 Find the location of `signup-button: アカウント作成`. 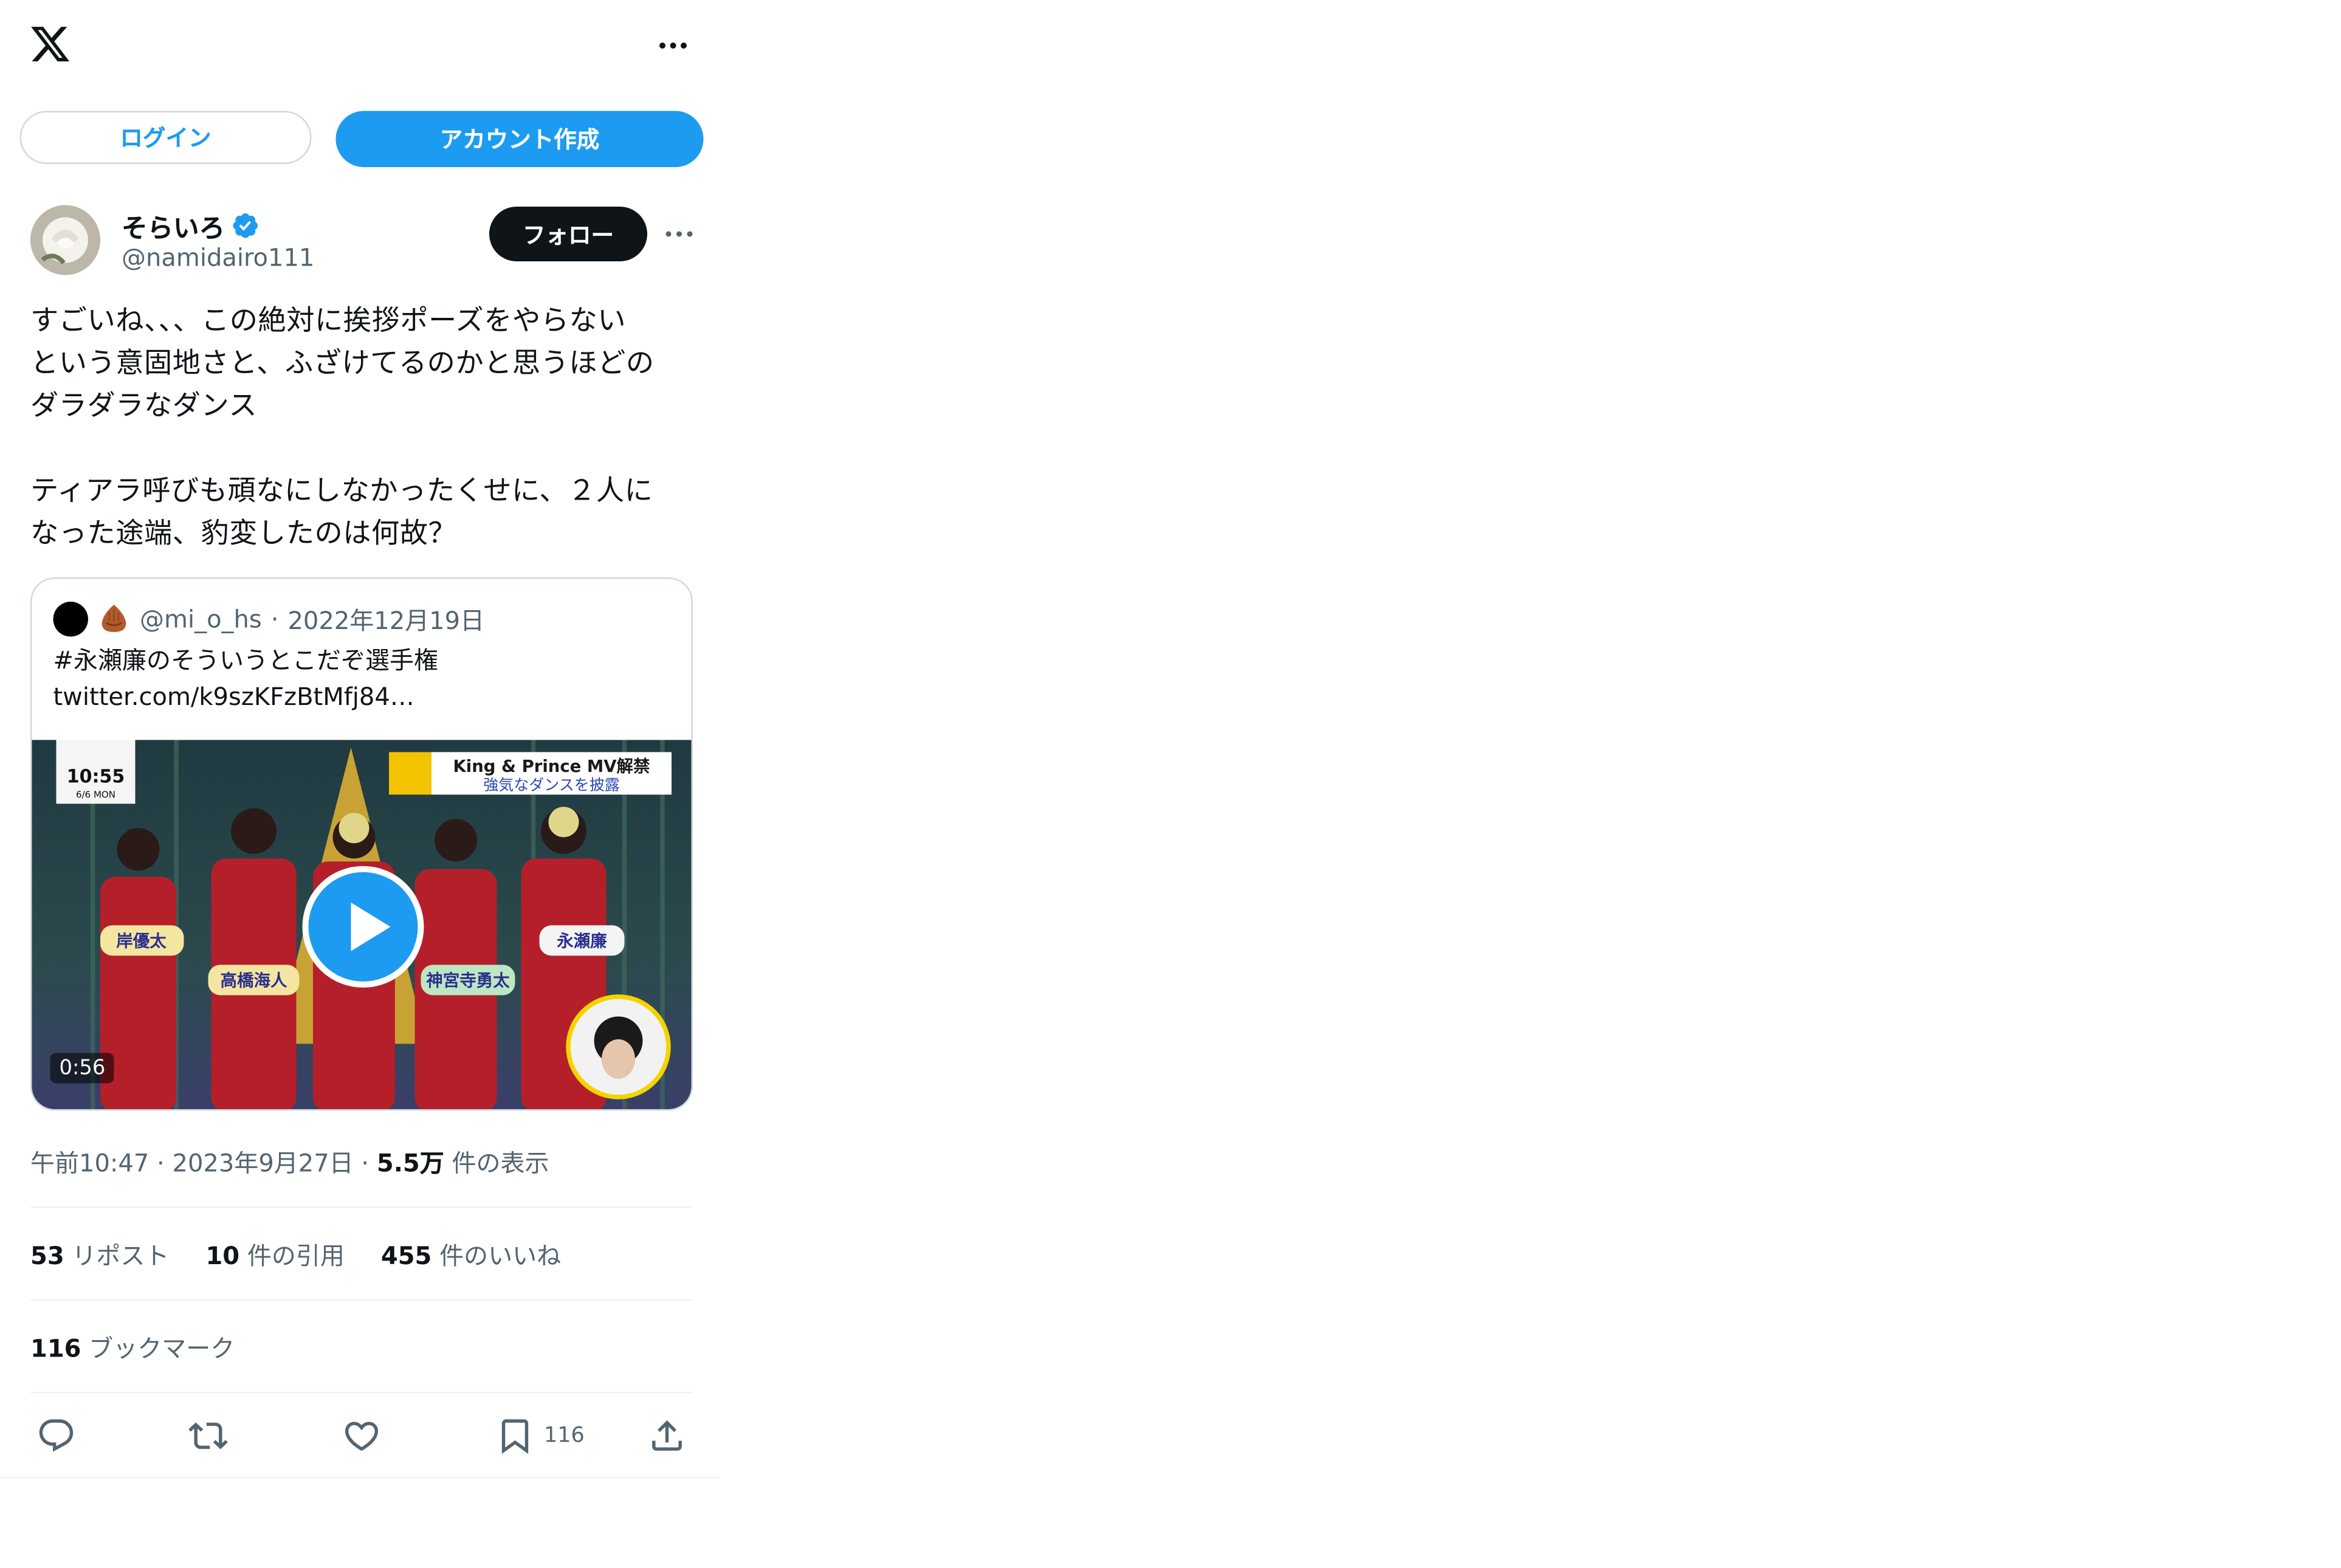

signup-button: アカウント作成 is located at coordinates (519, 139).